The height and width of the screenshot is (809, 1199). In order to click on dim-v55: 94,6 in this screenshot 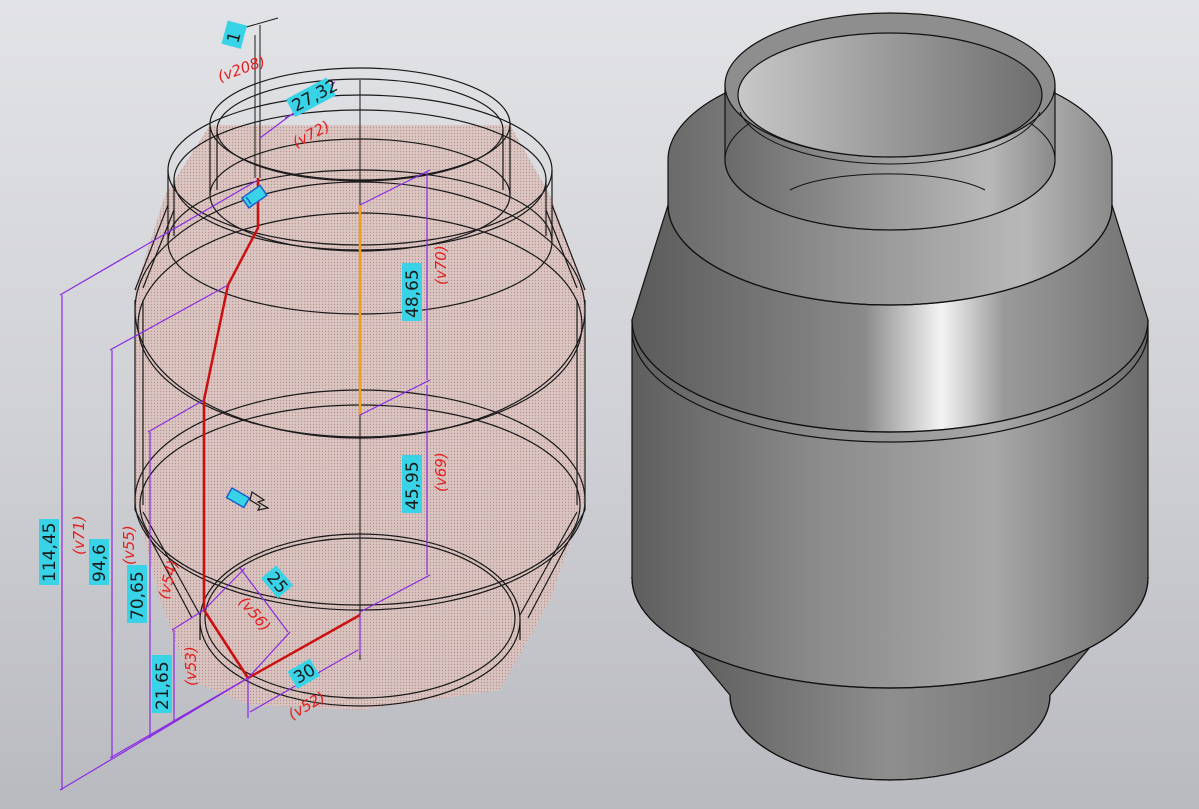, I will do `click(99, 562)`.